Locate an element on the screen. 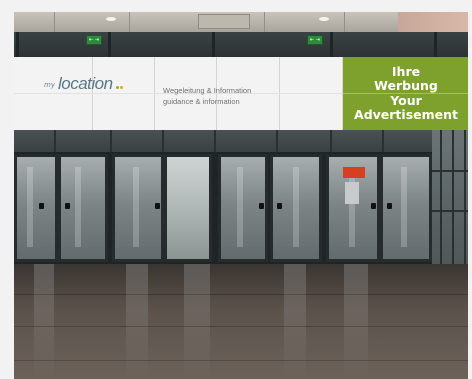 The width and height of the screenshot is (472, 379). door-open is located at coordinates (188, 208).